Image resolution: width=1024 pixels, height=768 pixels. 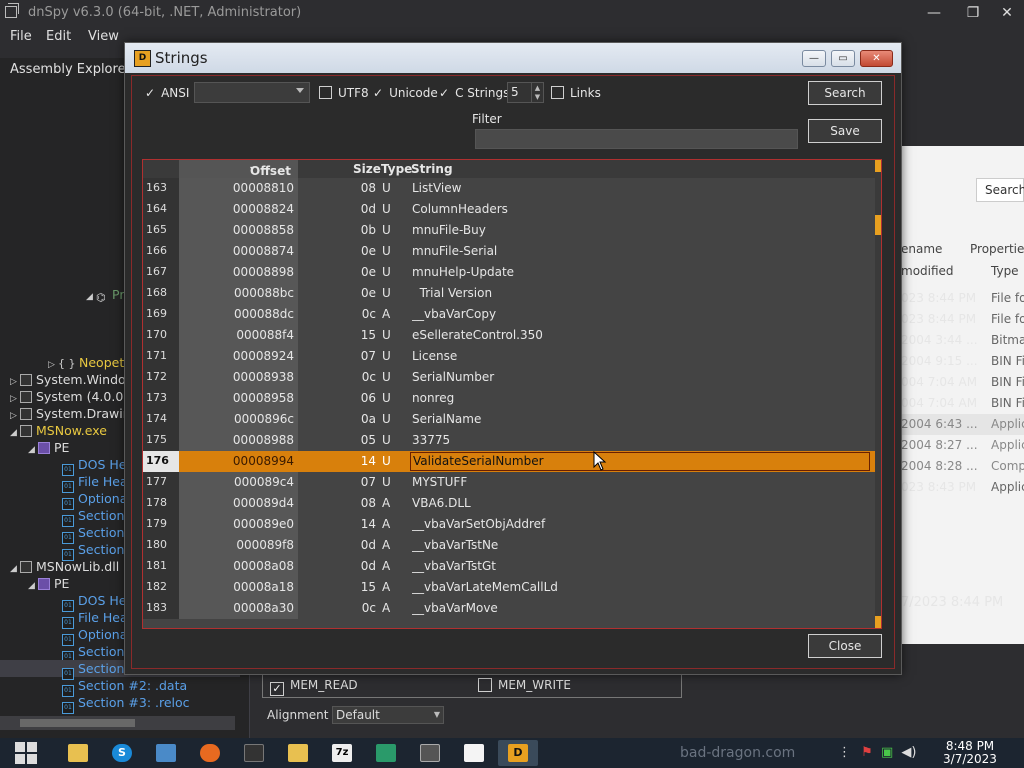 I want to click on table-row: 171 00008924 07 U License, so click(x=509, y=356).